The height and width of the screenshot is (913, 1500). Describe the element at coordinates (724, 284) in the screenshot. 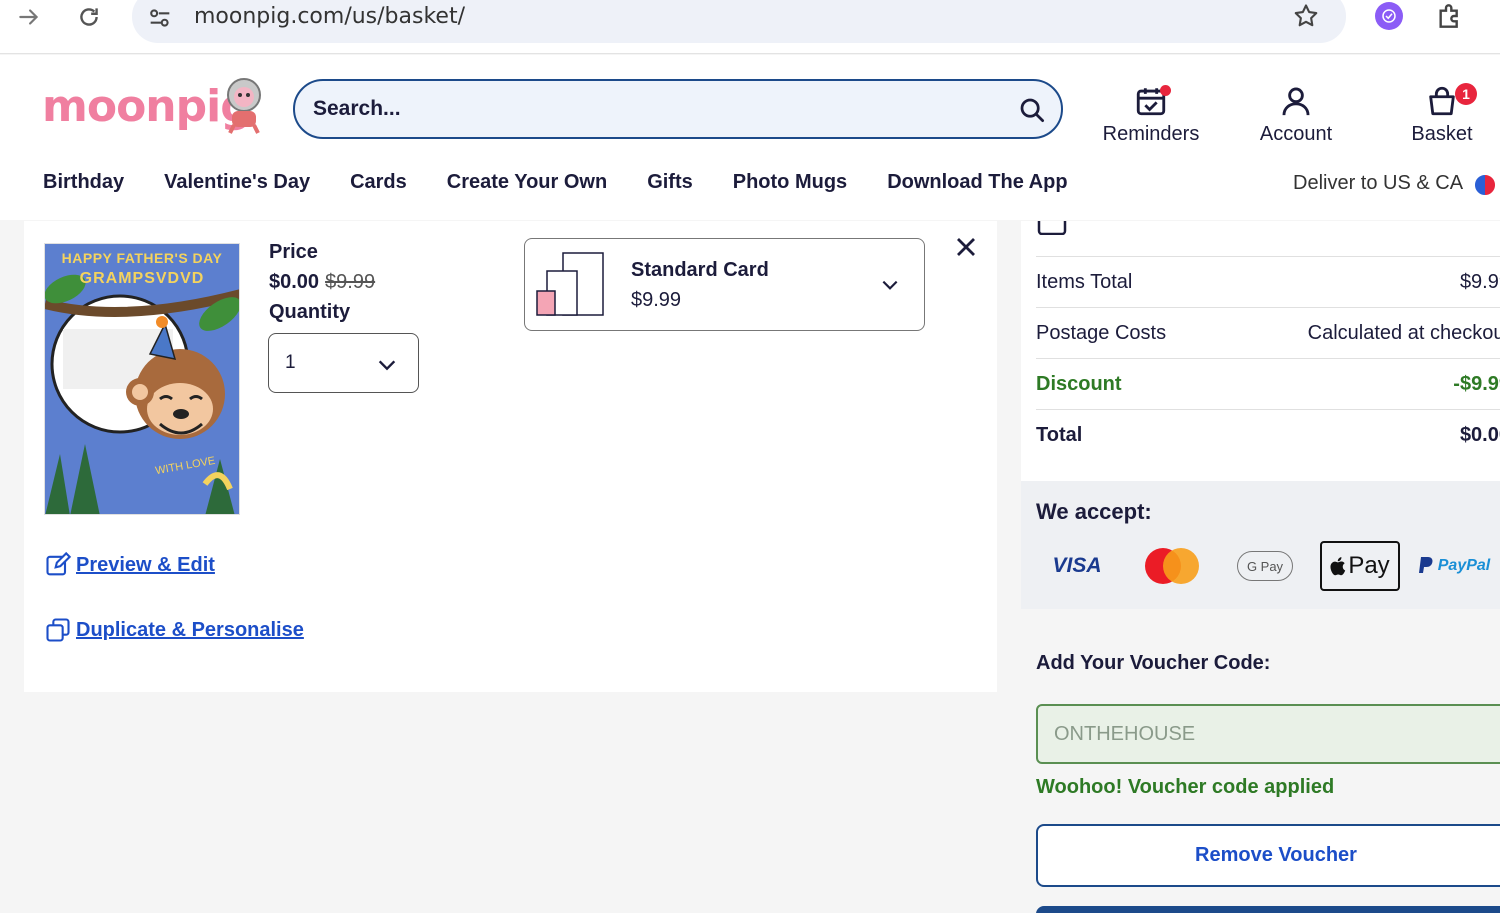

I see `card-size-select: Standard Card $9.99` at that location.